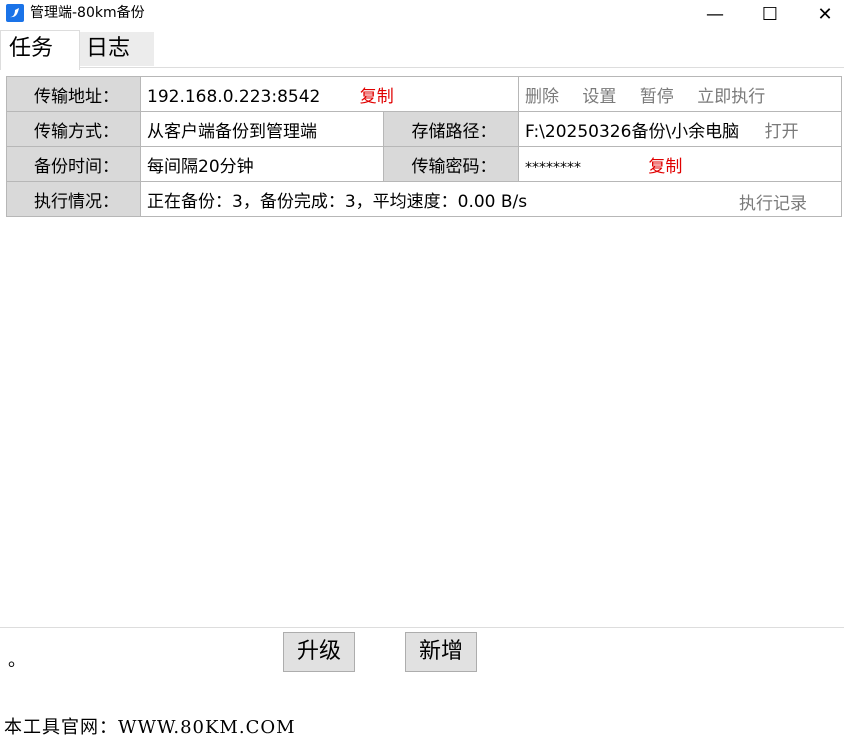 The height and width of the screenshot is (751, 844). I want to click on password-label: 传输密码：, so click(451, 164).